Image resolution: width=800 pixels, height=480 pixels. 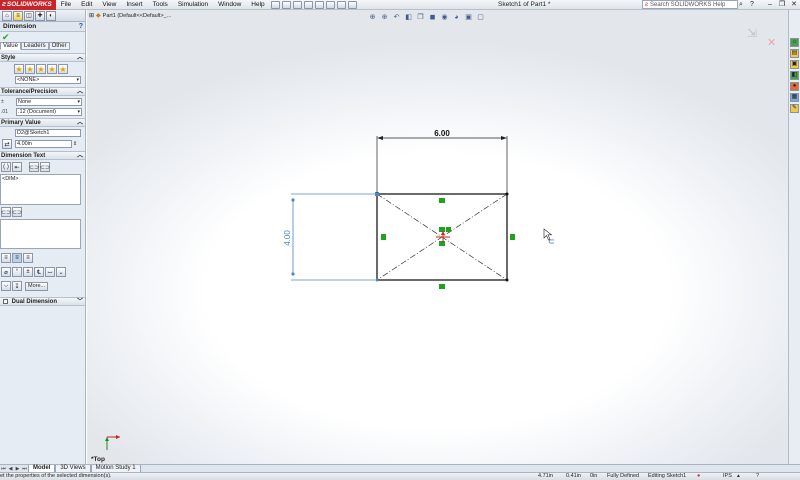 I want to click on menu-file: File, so click(x=66, y=5).